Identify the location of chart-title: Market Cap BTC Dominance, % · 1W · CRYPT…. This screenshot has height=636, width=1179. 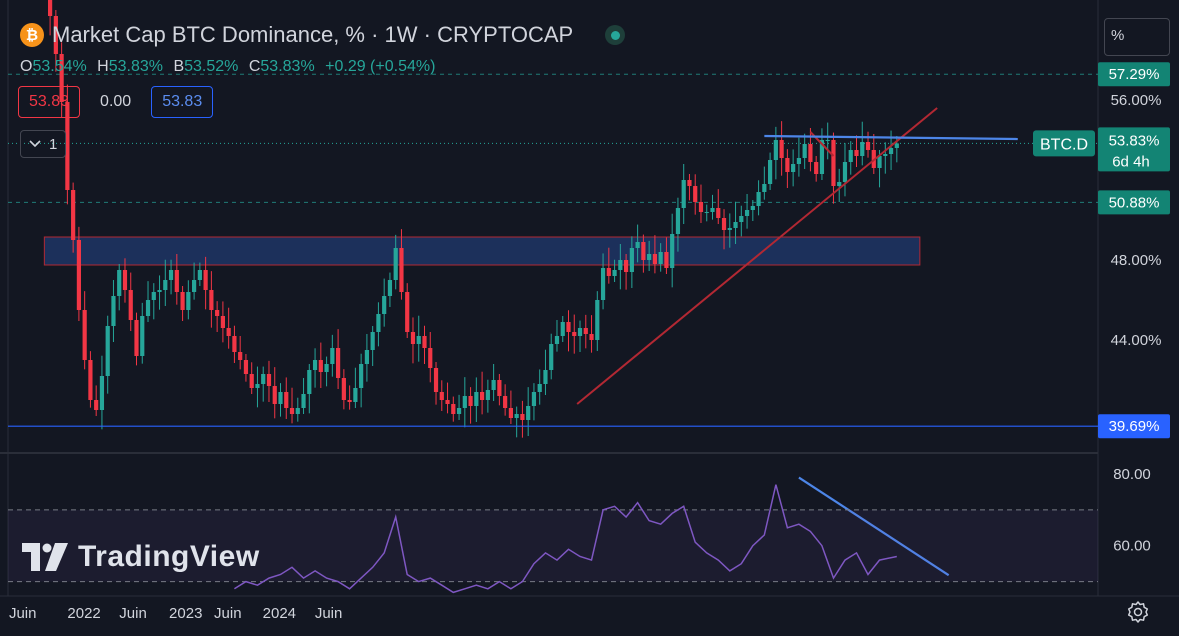
(312, 35).